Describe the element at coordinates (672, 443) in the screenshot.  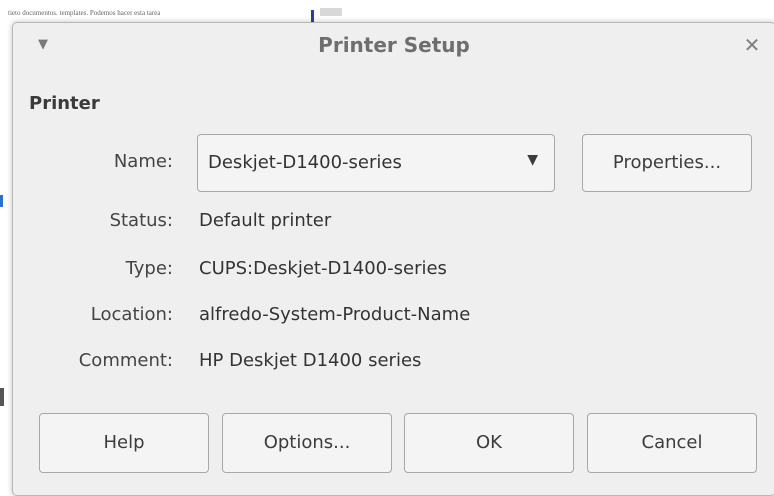
I see `cancel-button: Cancel` at that location.